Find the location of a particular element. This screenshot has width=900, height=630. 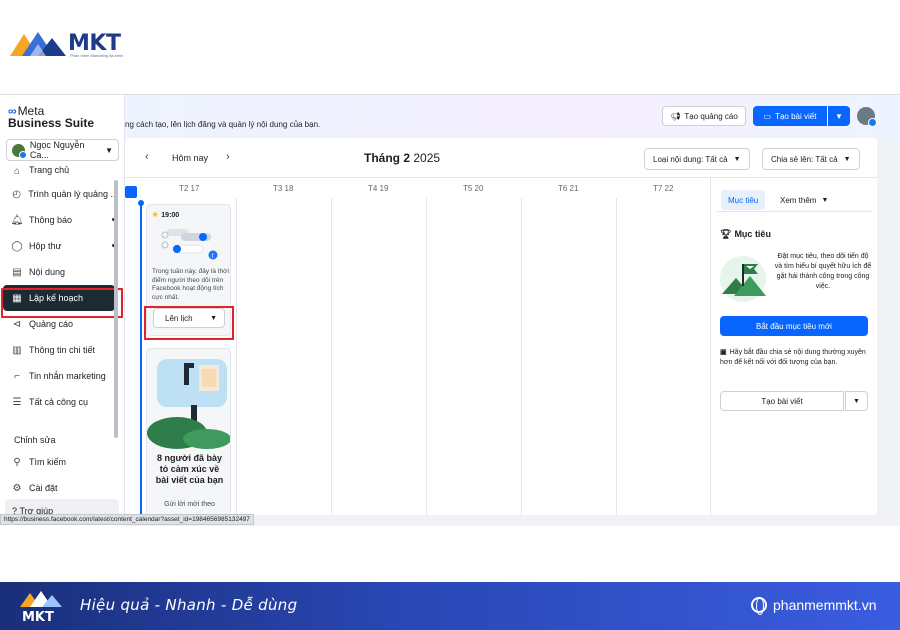

chevron-right-icon: › is located at coordinates (228, 157).